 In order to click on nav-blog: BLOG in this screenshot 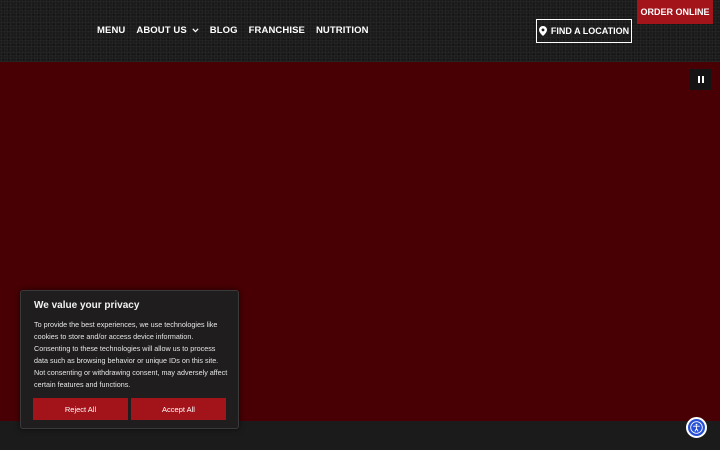, I will do `click(224, 30)`.